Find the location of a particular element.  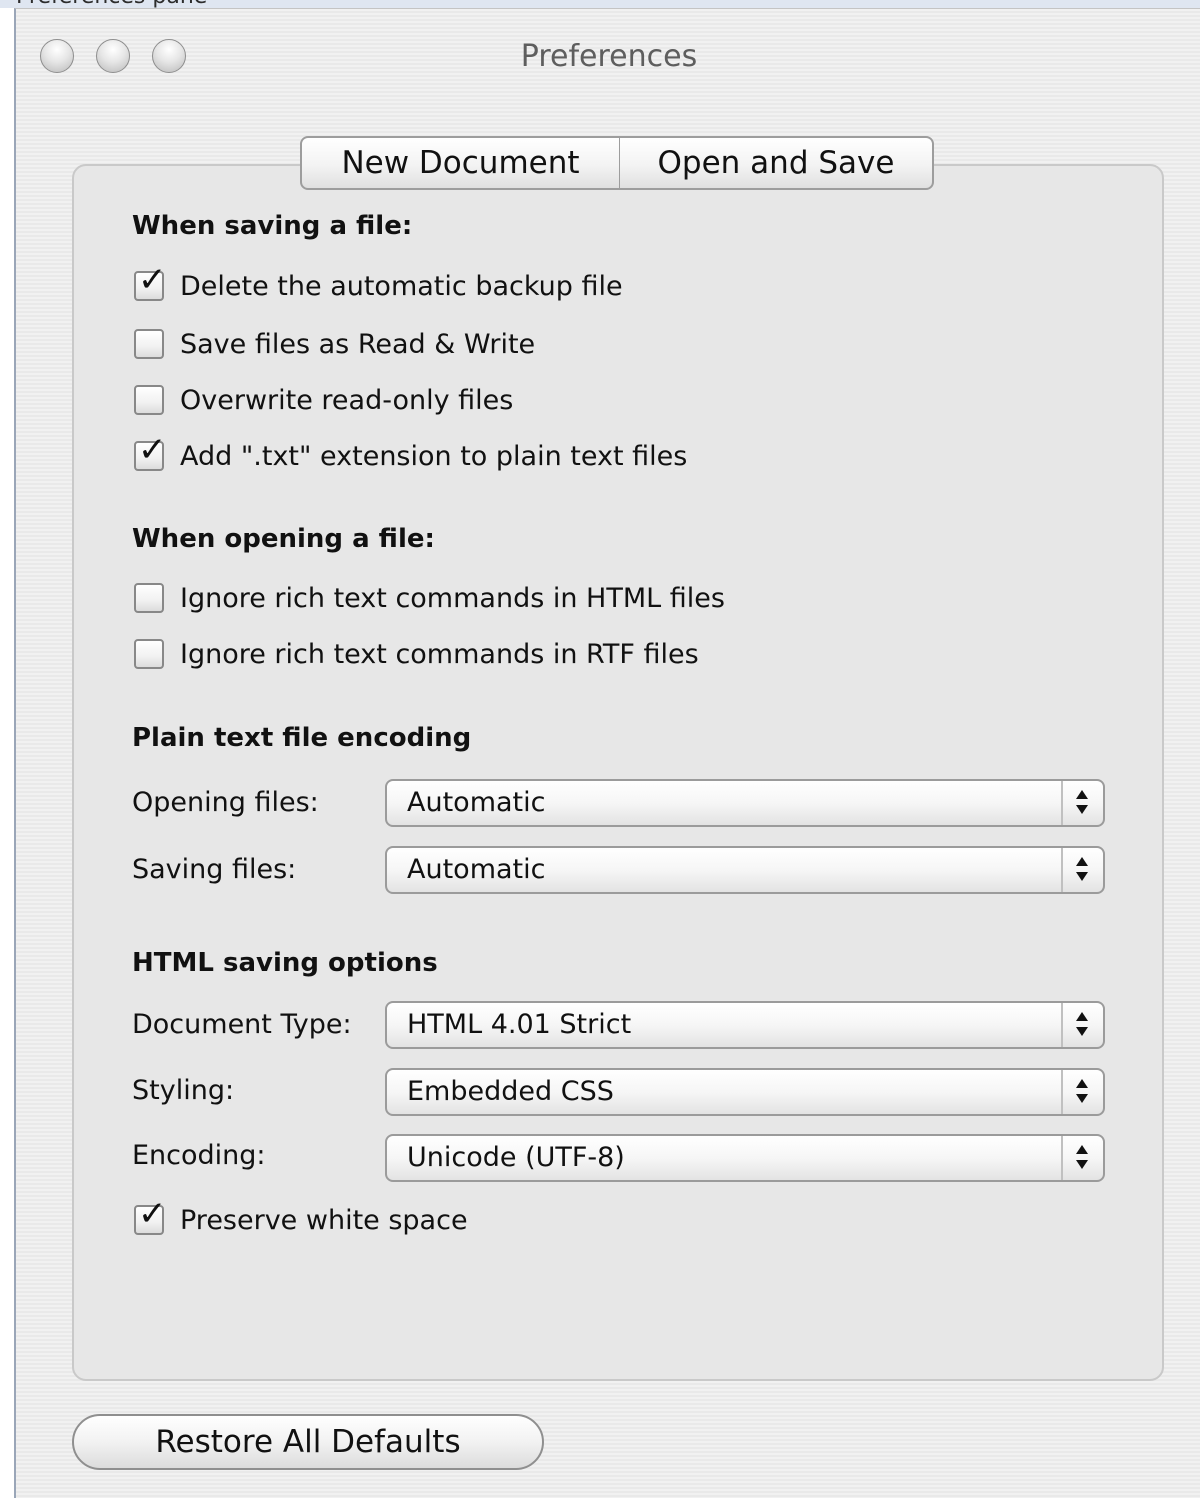

html-encoding-popup: Unicode (UTF-8) is located at coordinates (745, 1158).